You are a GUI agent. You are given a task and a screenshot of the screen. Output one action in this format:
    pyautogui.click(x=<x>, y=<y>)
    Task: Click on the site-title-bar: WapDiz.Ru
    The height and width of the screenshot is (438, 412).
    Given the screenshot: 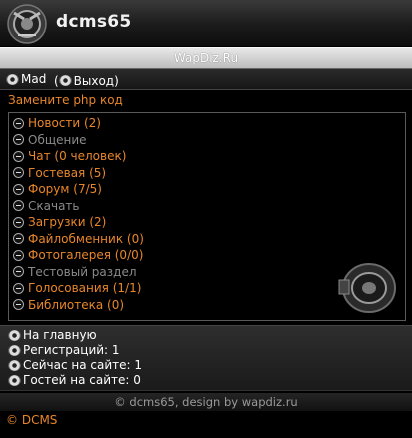 What is the action you would take?
    pyautogui.click(x=206, y=58)
    